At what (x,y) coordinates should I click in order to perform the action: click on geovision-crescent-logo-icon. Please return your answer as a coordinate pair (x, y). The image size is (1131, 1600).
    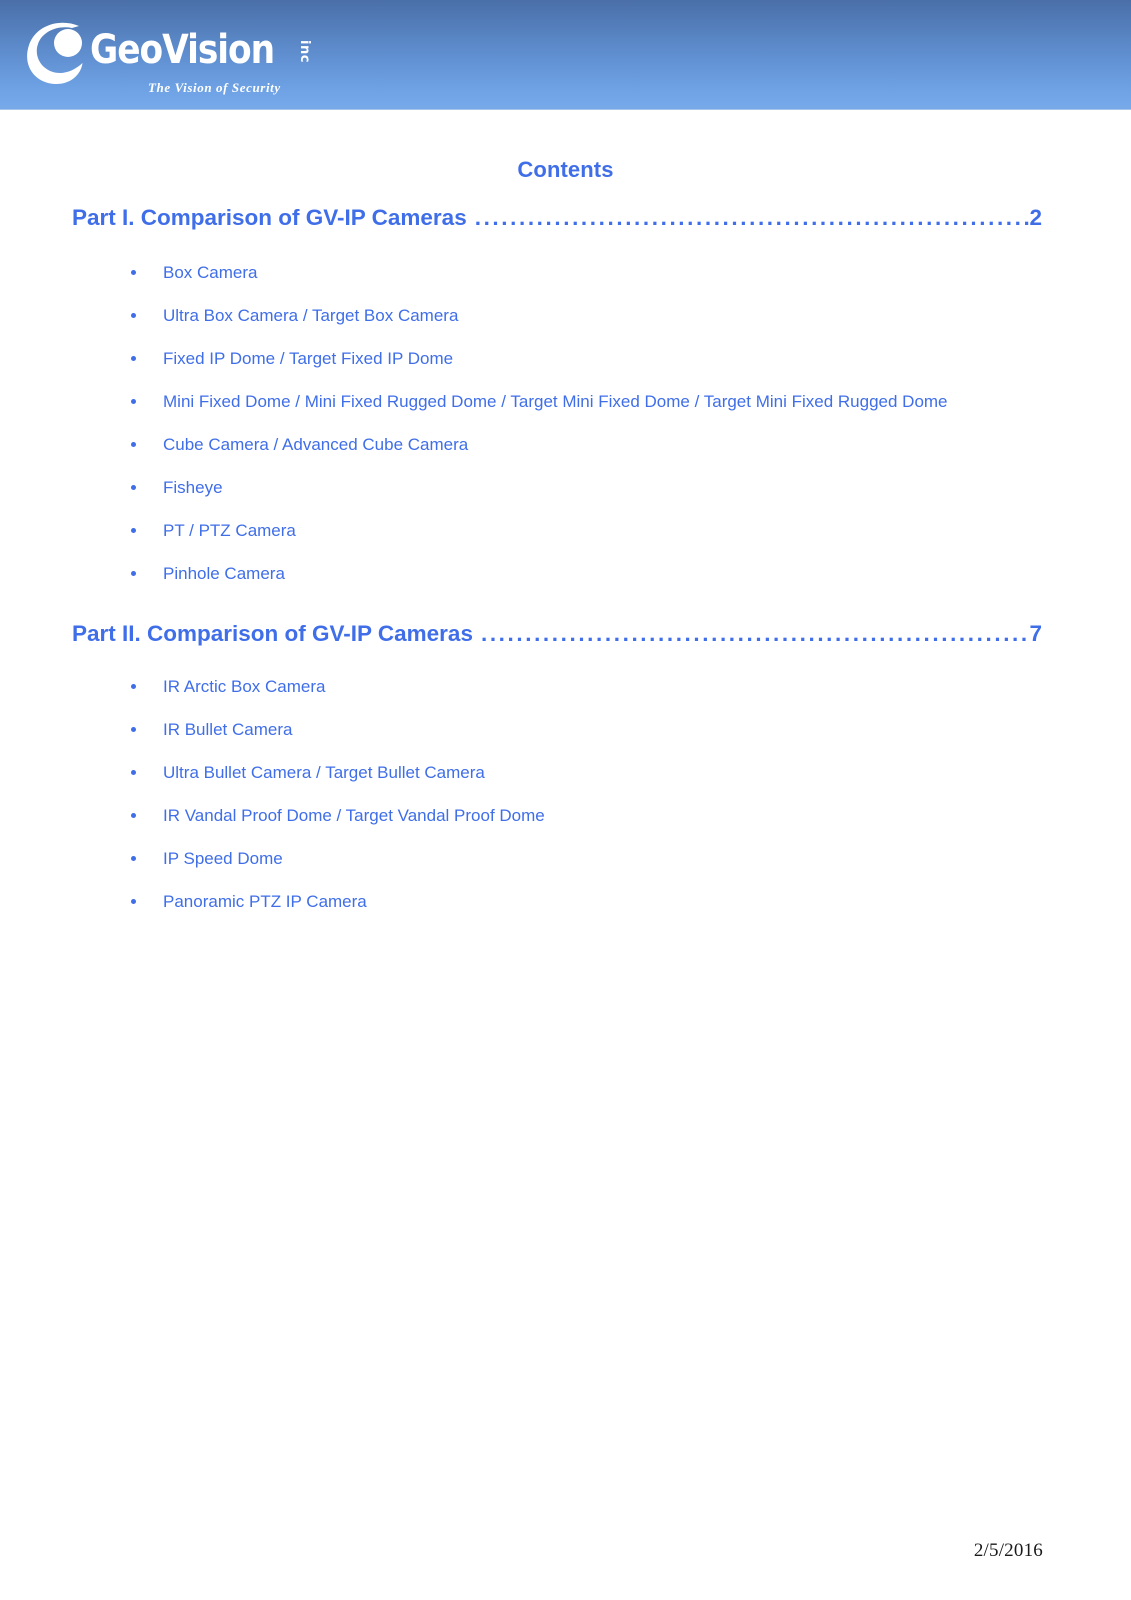
    Looking at the image, I should click on (55, 53).